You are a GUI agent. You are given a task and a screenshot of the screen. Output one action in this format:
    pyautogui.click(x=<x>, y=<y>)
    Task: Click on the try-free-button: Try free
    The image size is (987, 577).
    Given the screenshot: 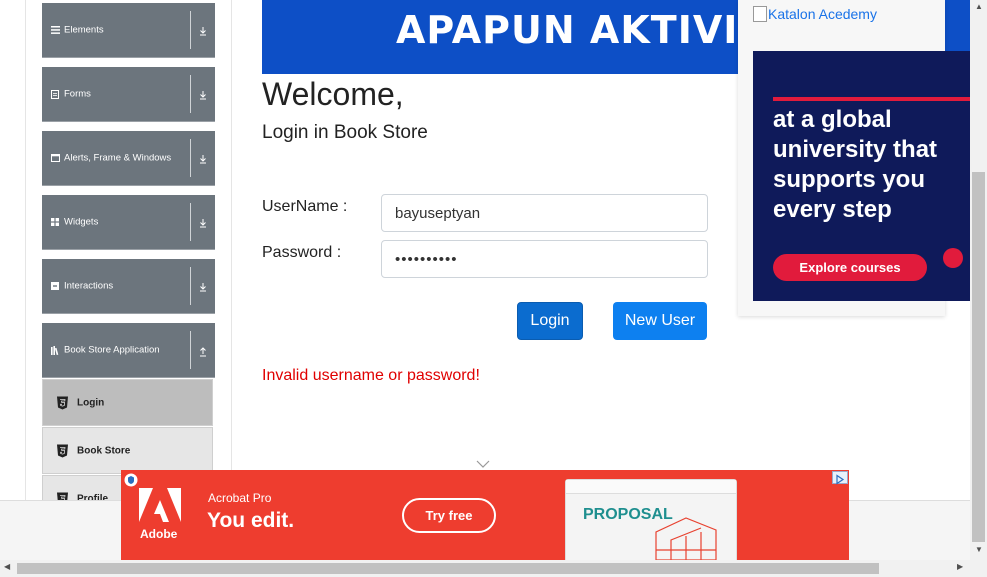 What is the action you would take?
    pyautogui.click(x=449, y=515)
    